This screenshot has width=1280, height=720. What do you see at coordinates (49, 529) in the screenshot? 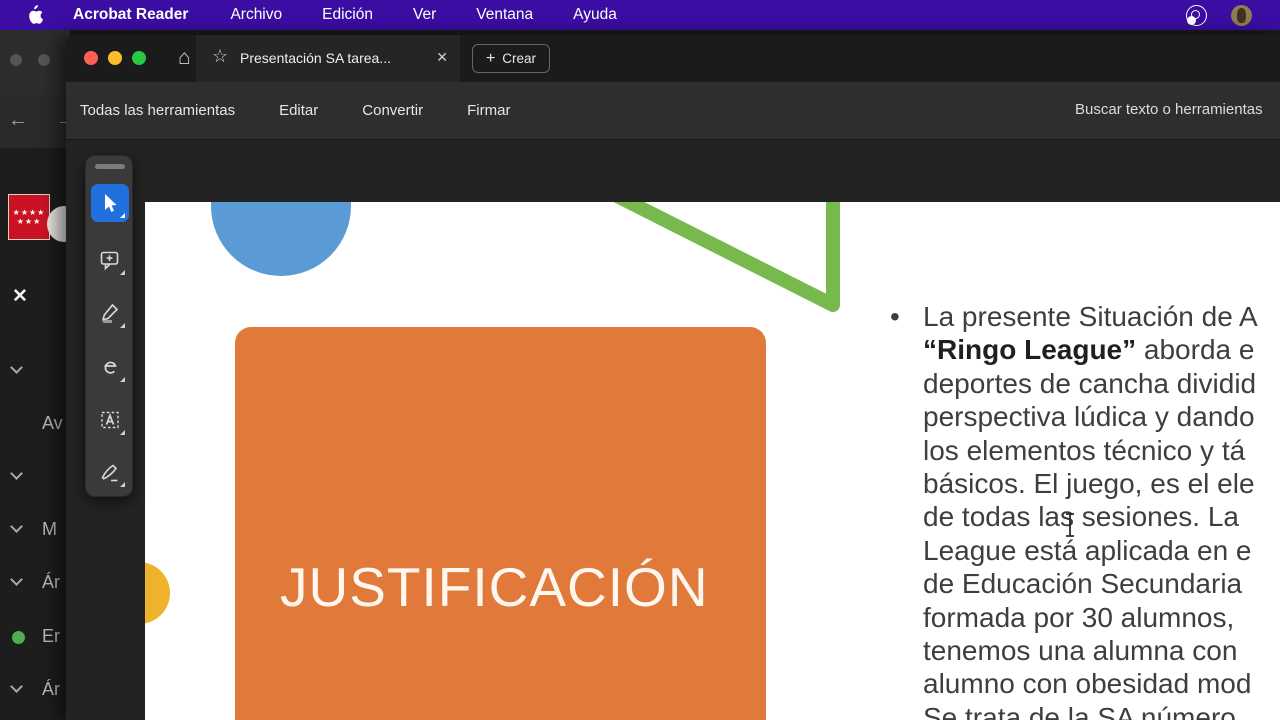
I see `list-item-label: M` at bounding box center [49, 529].